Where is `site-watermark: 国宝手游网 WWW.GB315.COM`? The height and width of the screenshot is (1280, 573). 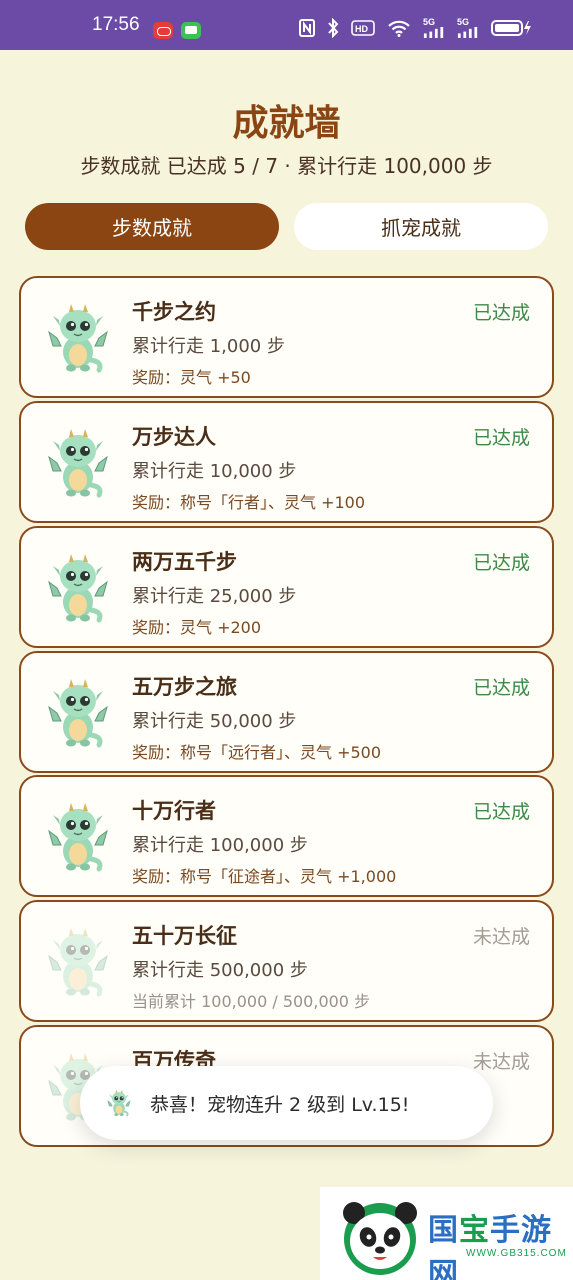
site-watermark: 国宝手游网 WWW.GB315.COM is located at coordinates (446, 1233).